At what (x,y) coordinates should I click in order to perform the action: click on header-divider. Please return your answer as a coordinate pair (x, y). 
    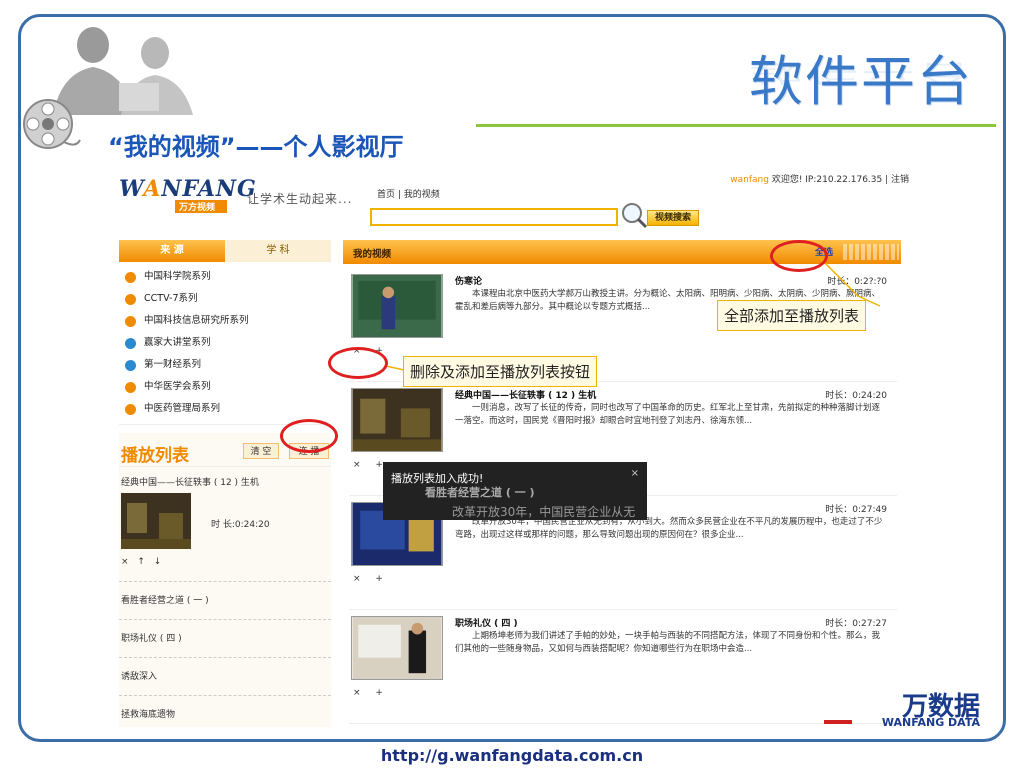
    Looking at the image, I should click on (736, 125).